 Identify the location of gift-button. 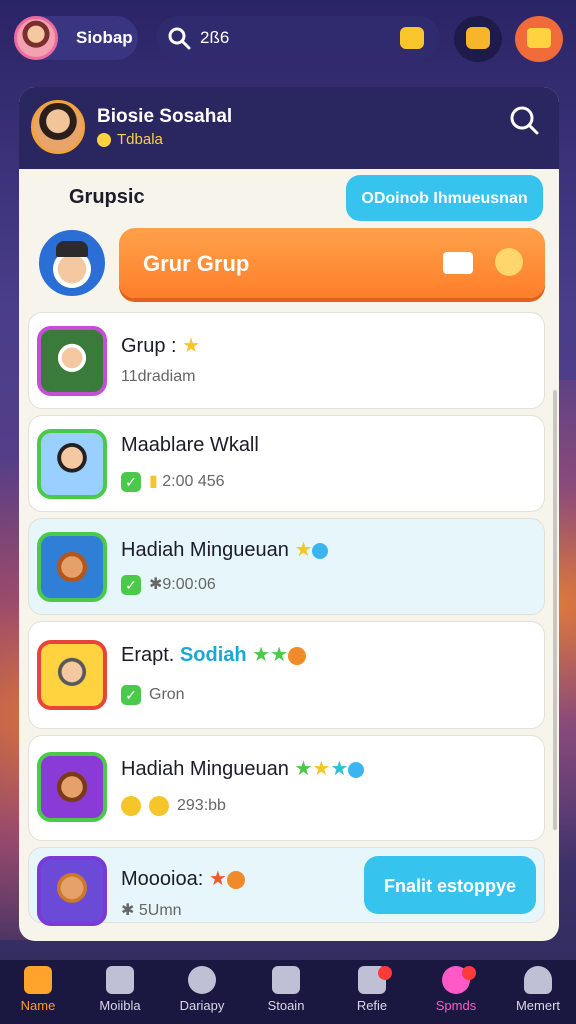
(539, 39).